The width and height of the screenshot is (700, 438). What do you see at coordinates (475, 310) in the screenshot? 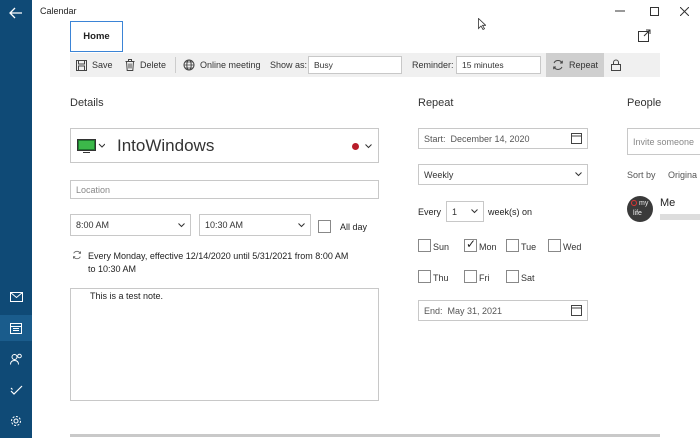
I see `end-date-value: May 31, 2021` at bounding box center [475, 310].